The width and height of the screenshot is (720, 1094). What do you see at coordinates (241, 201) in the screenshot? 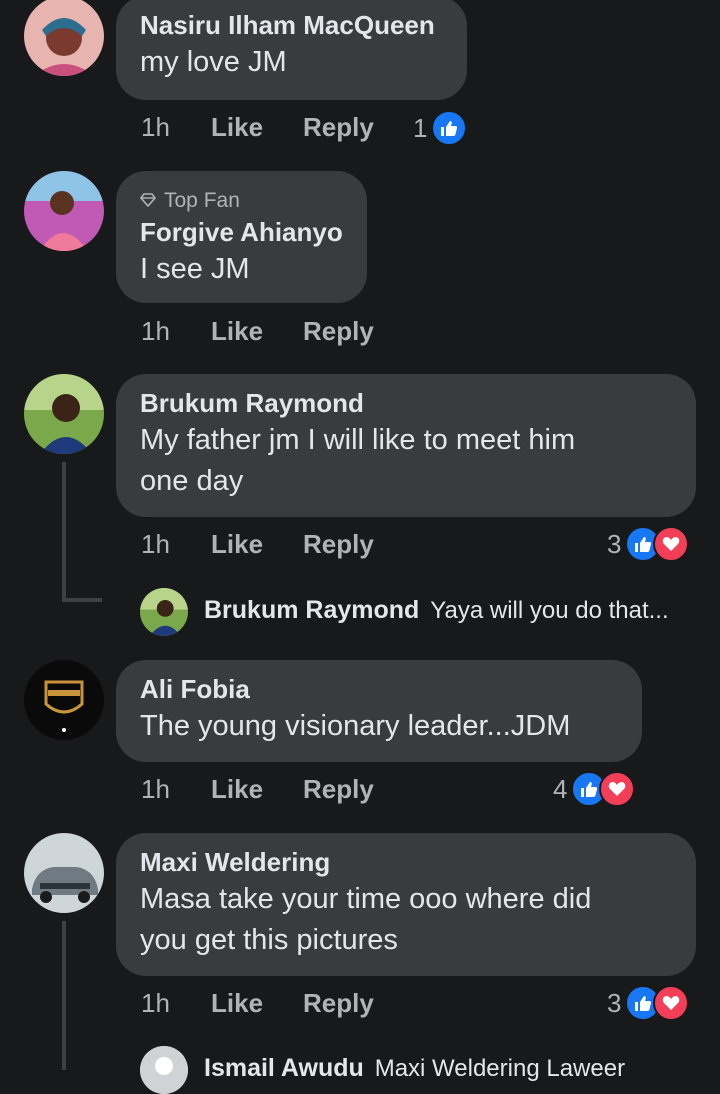
I see `top-fan-badge: Top Fan` at bounding box center [241, 201].